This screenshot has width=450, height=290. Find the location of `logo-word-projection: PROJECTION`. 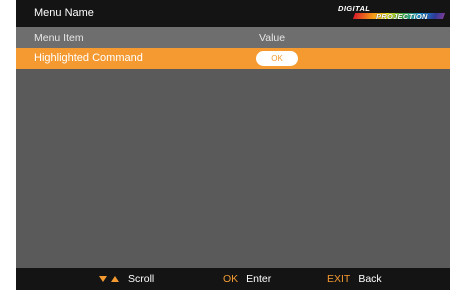

logo-word-projection: PROJECTION is located at coordinates (402, 16).